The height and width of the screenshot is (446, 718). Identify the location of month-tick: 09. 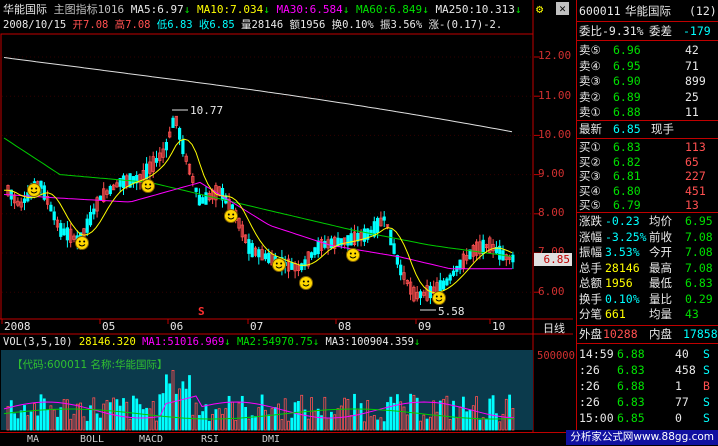
(425, 326).